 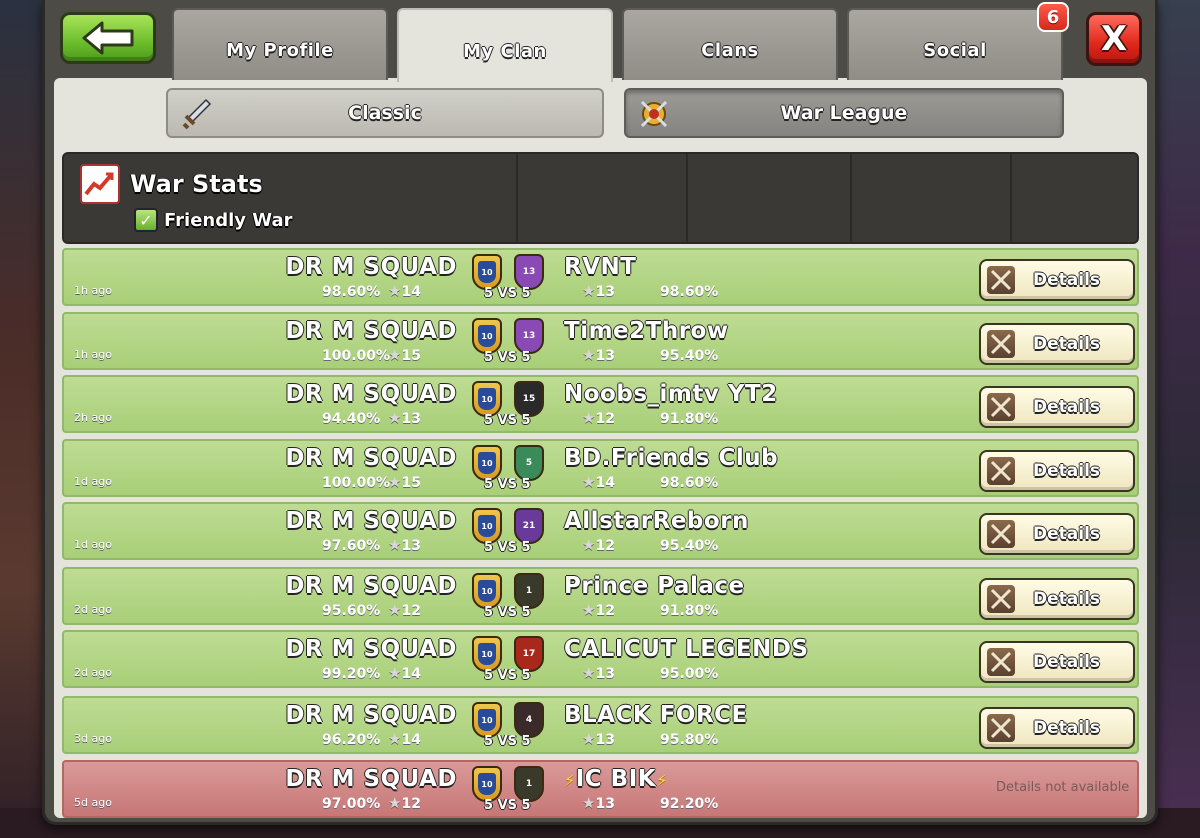 I want to click on subtab-label: Classic, so click(x=385, y=113).